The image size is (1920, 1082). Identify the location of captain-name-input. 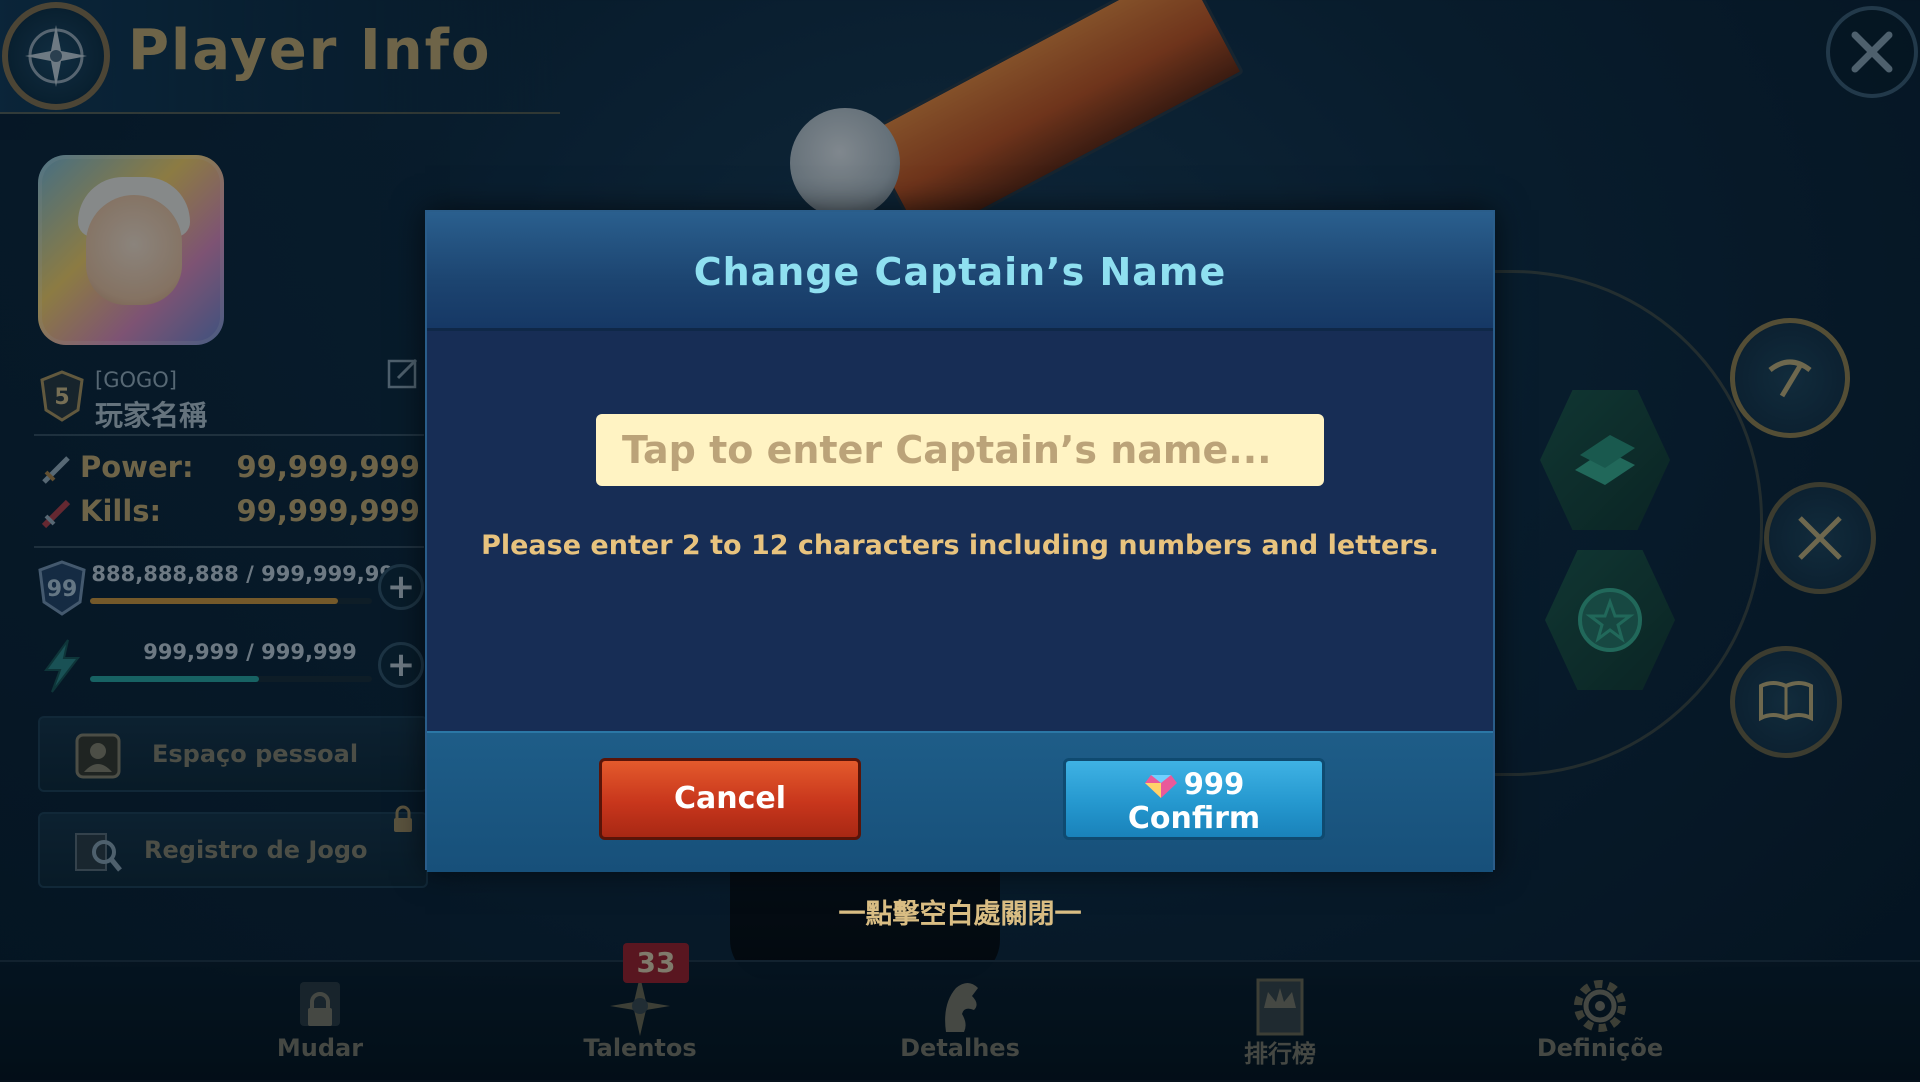
(960, 450).